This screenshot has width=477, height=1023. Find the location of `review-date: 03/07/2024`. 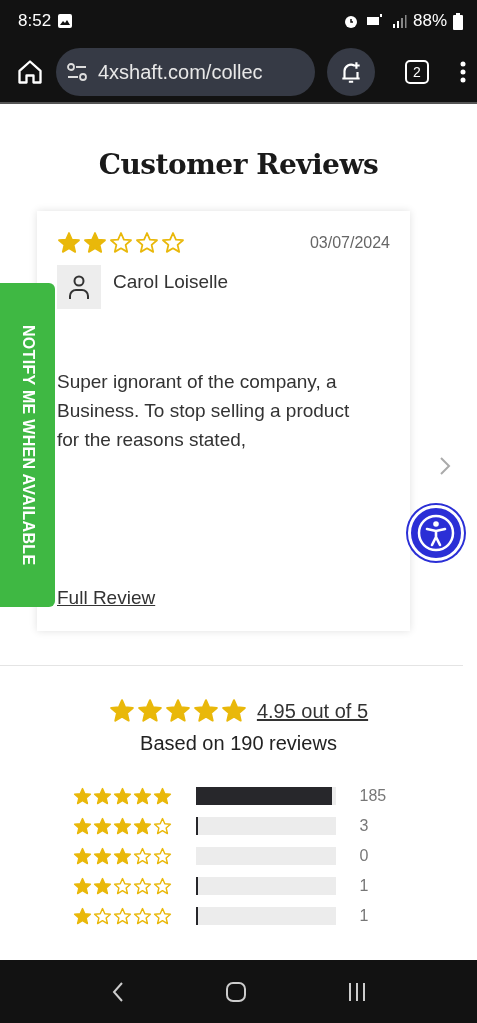

review-date: 03/07/2024 is located at coordinates (349, 243).